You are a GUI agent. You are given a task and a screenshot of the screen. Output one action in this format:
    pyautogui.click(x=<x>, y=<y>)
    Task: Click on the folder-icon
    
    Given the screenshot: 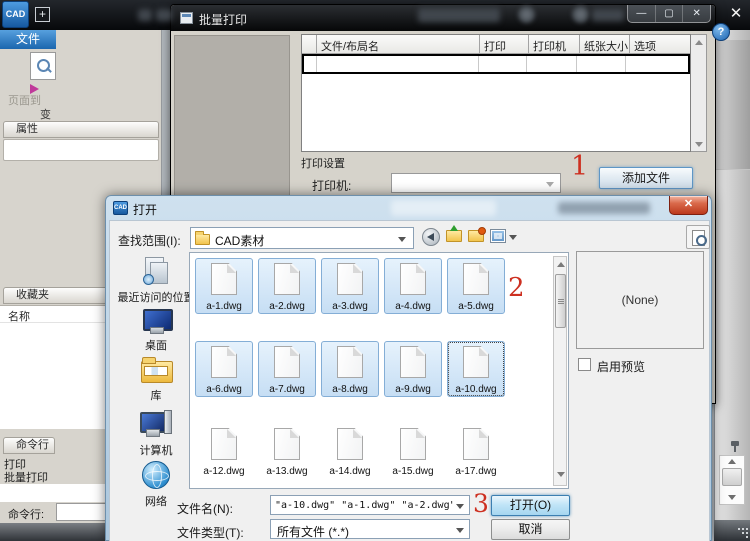 What is the action you would take?
    pyautogui.click(x=202, y=238)
    